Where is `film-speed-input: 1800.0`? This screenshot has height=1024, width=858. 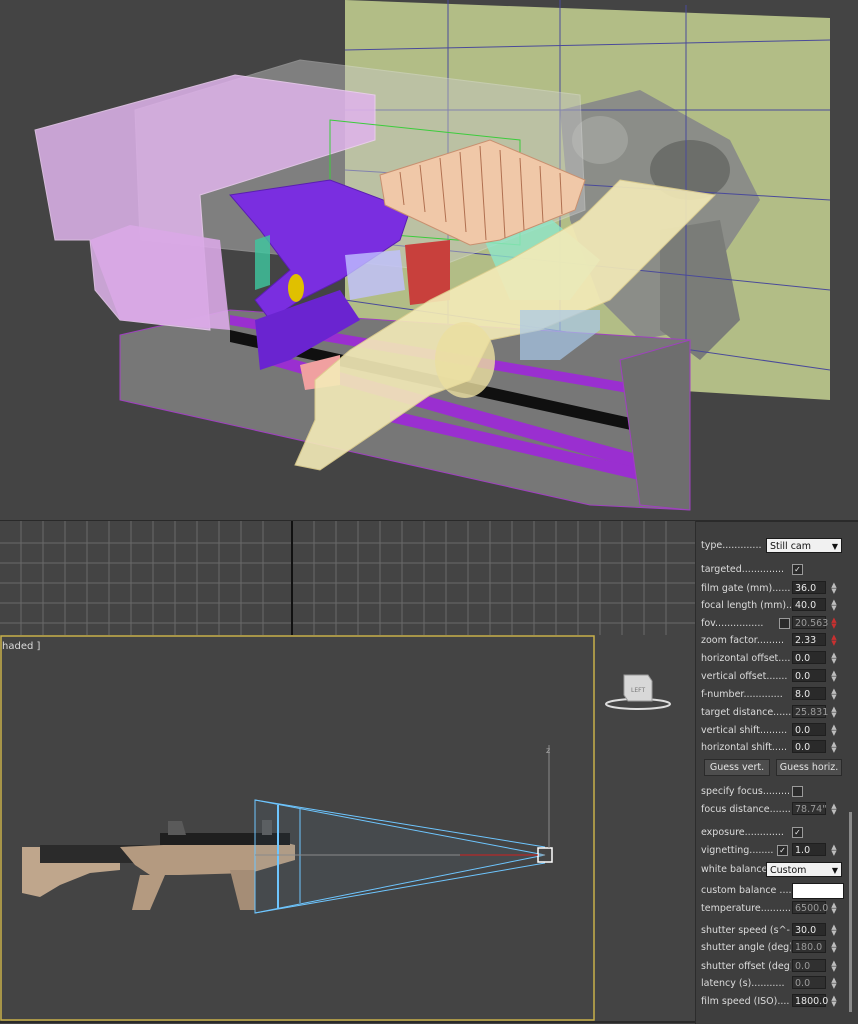 film-speed-input: 1800.0 is located at coordinates (810, 1000).